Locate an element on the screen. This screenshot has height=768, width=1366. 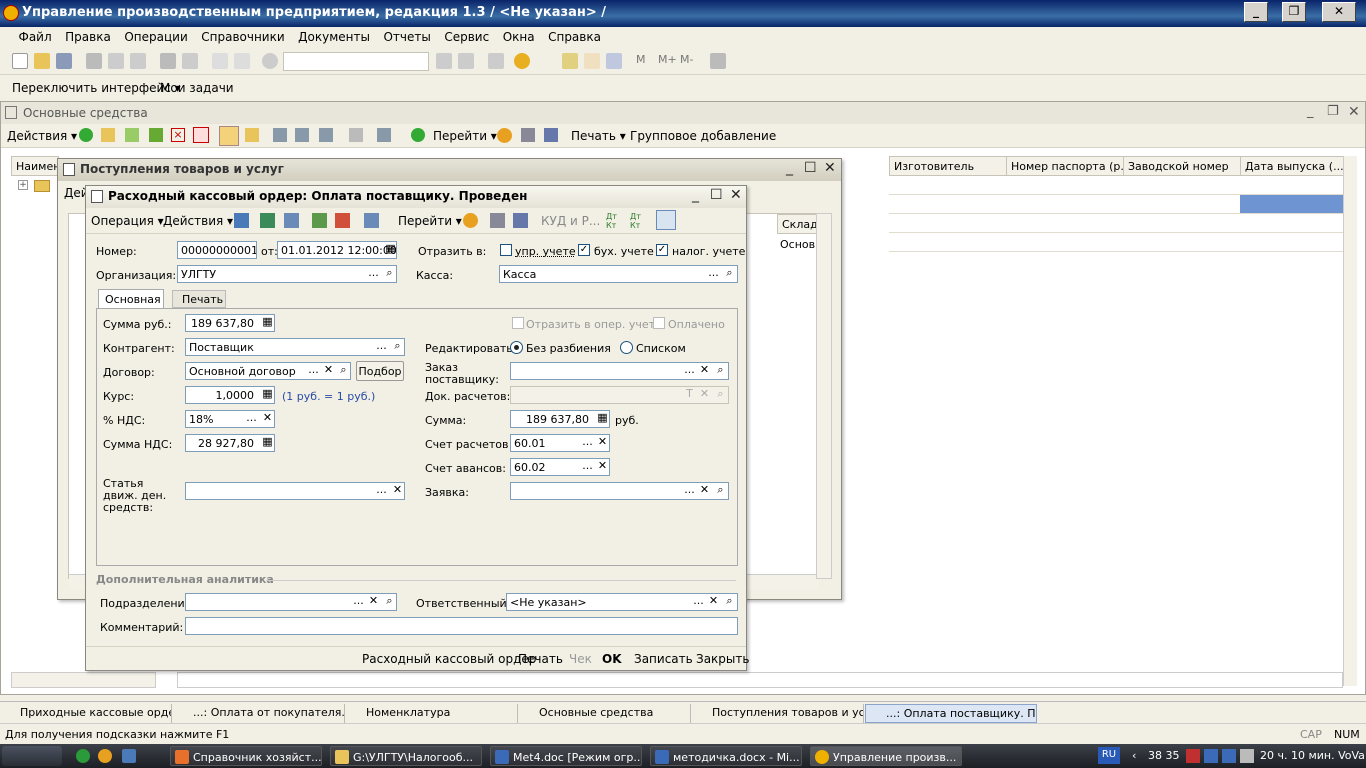
movements-icon is located at coordinates (319, 220).